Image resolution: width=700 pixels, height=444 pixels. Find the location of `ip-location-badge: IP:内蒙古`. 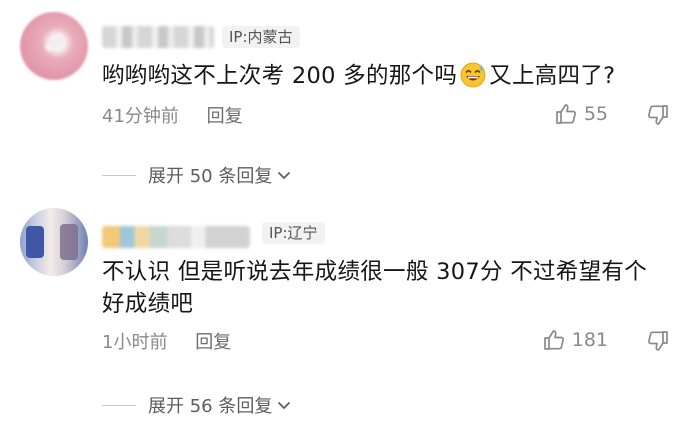

ip-location-badge: IP:内蒙古 is located at coordinates (261, 37).